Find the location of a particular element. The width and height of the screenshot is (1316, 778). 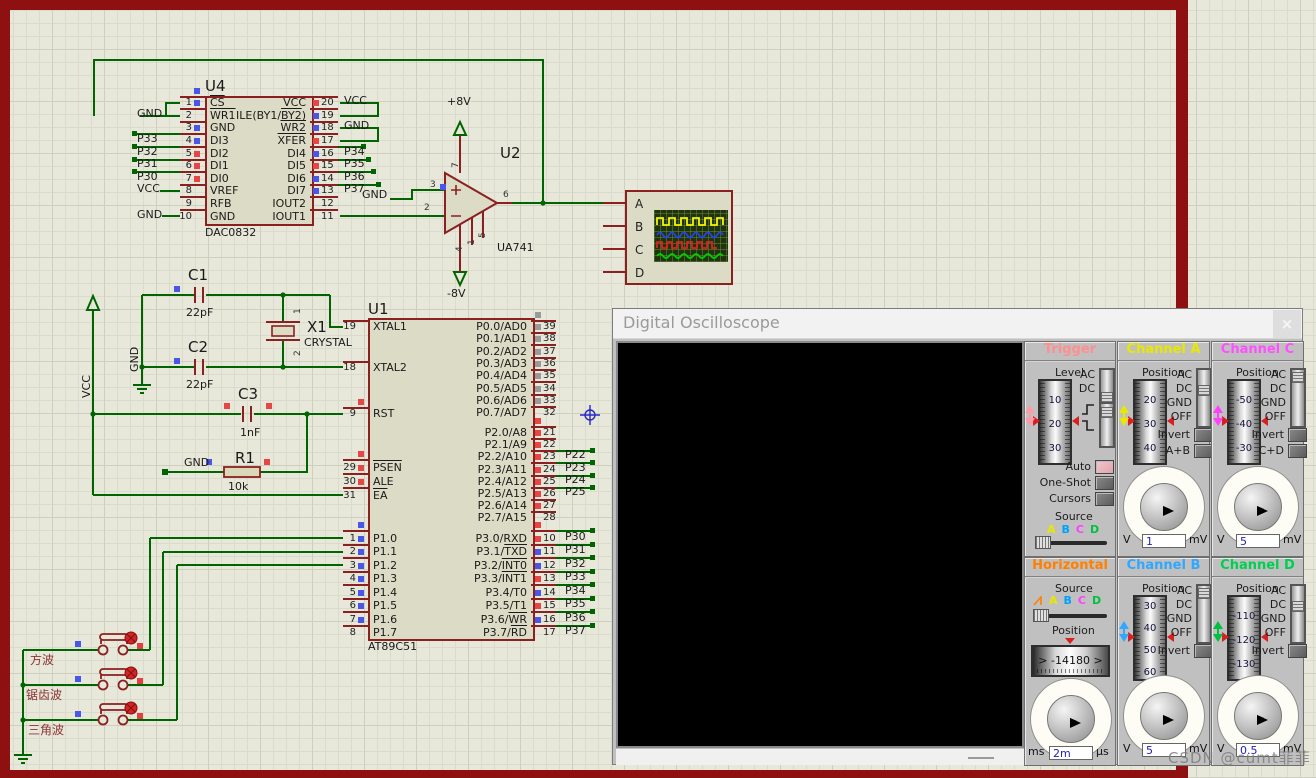

pin-number: 14 is located at coordinates (549, 592).